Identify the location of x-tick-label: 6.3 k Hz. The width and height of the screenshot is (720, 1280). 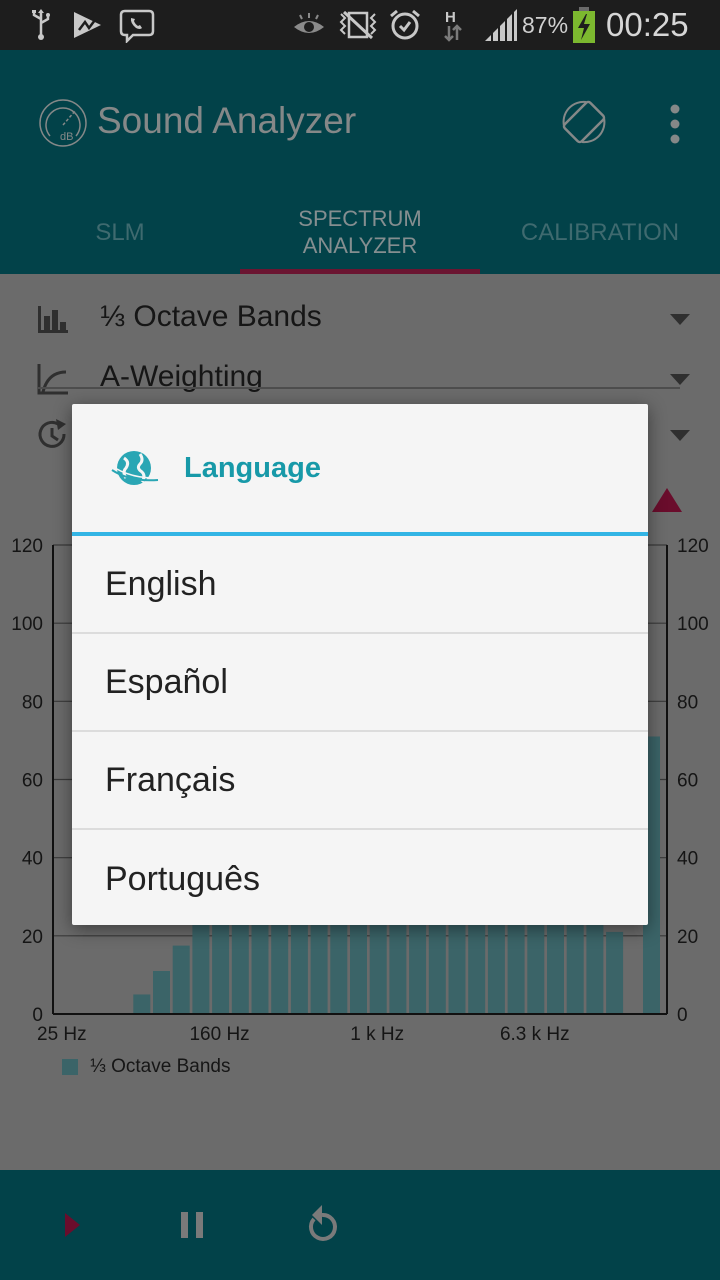
(535, 1034).